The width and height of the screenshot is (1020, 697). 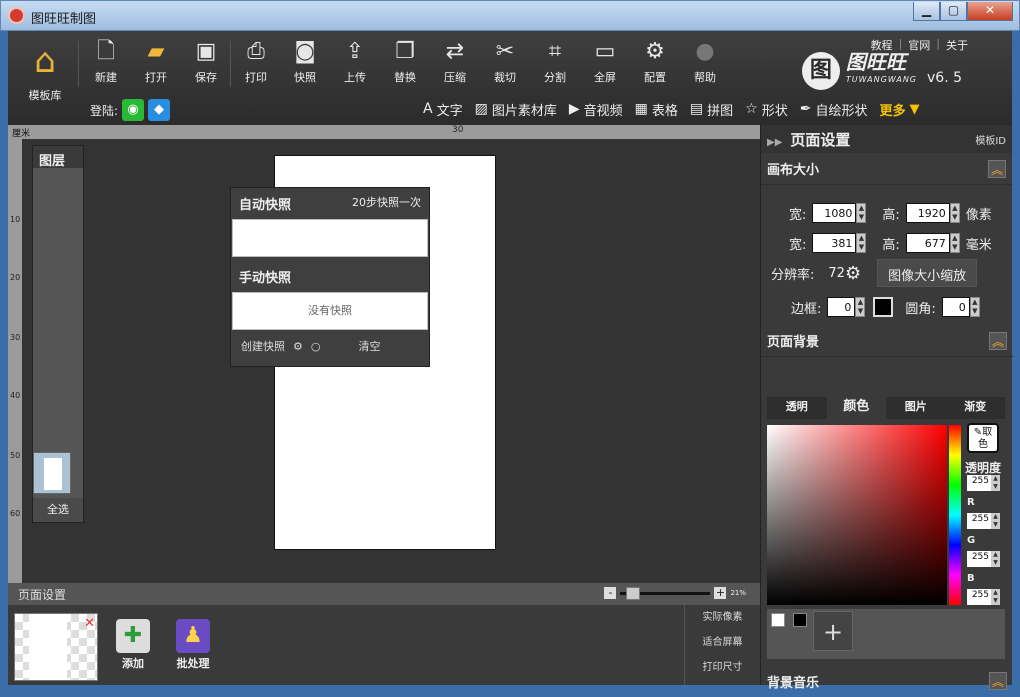 I want to click on compress-button: ⇄ 压缩, so click(x=455, y=62).